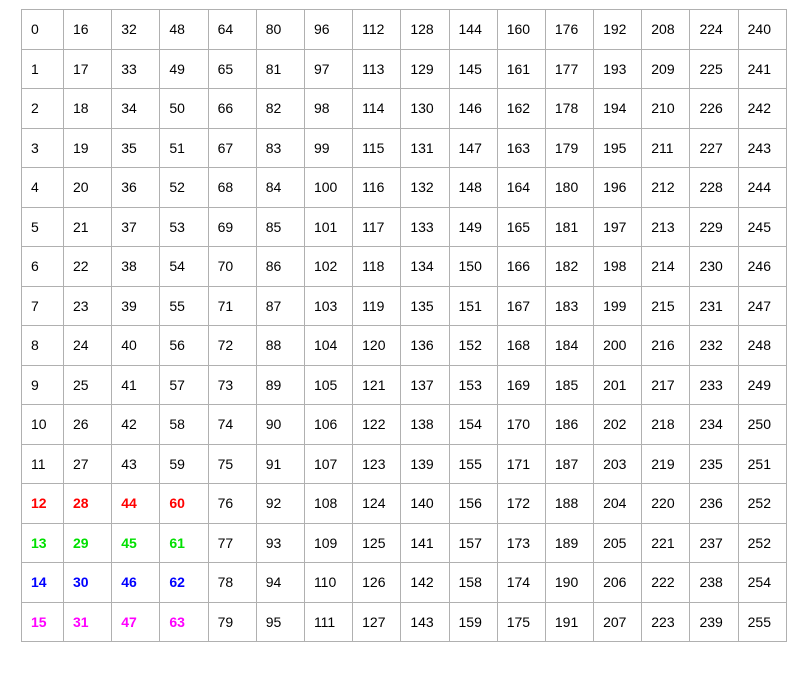  Describe the element at coordinates (280, 621) in the screenshot. I see `table-cell: 95` at that location.